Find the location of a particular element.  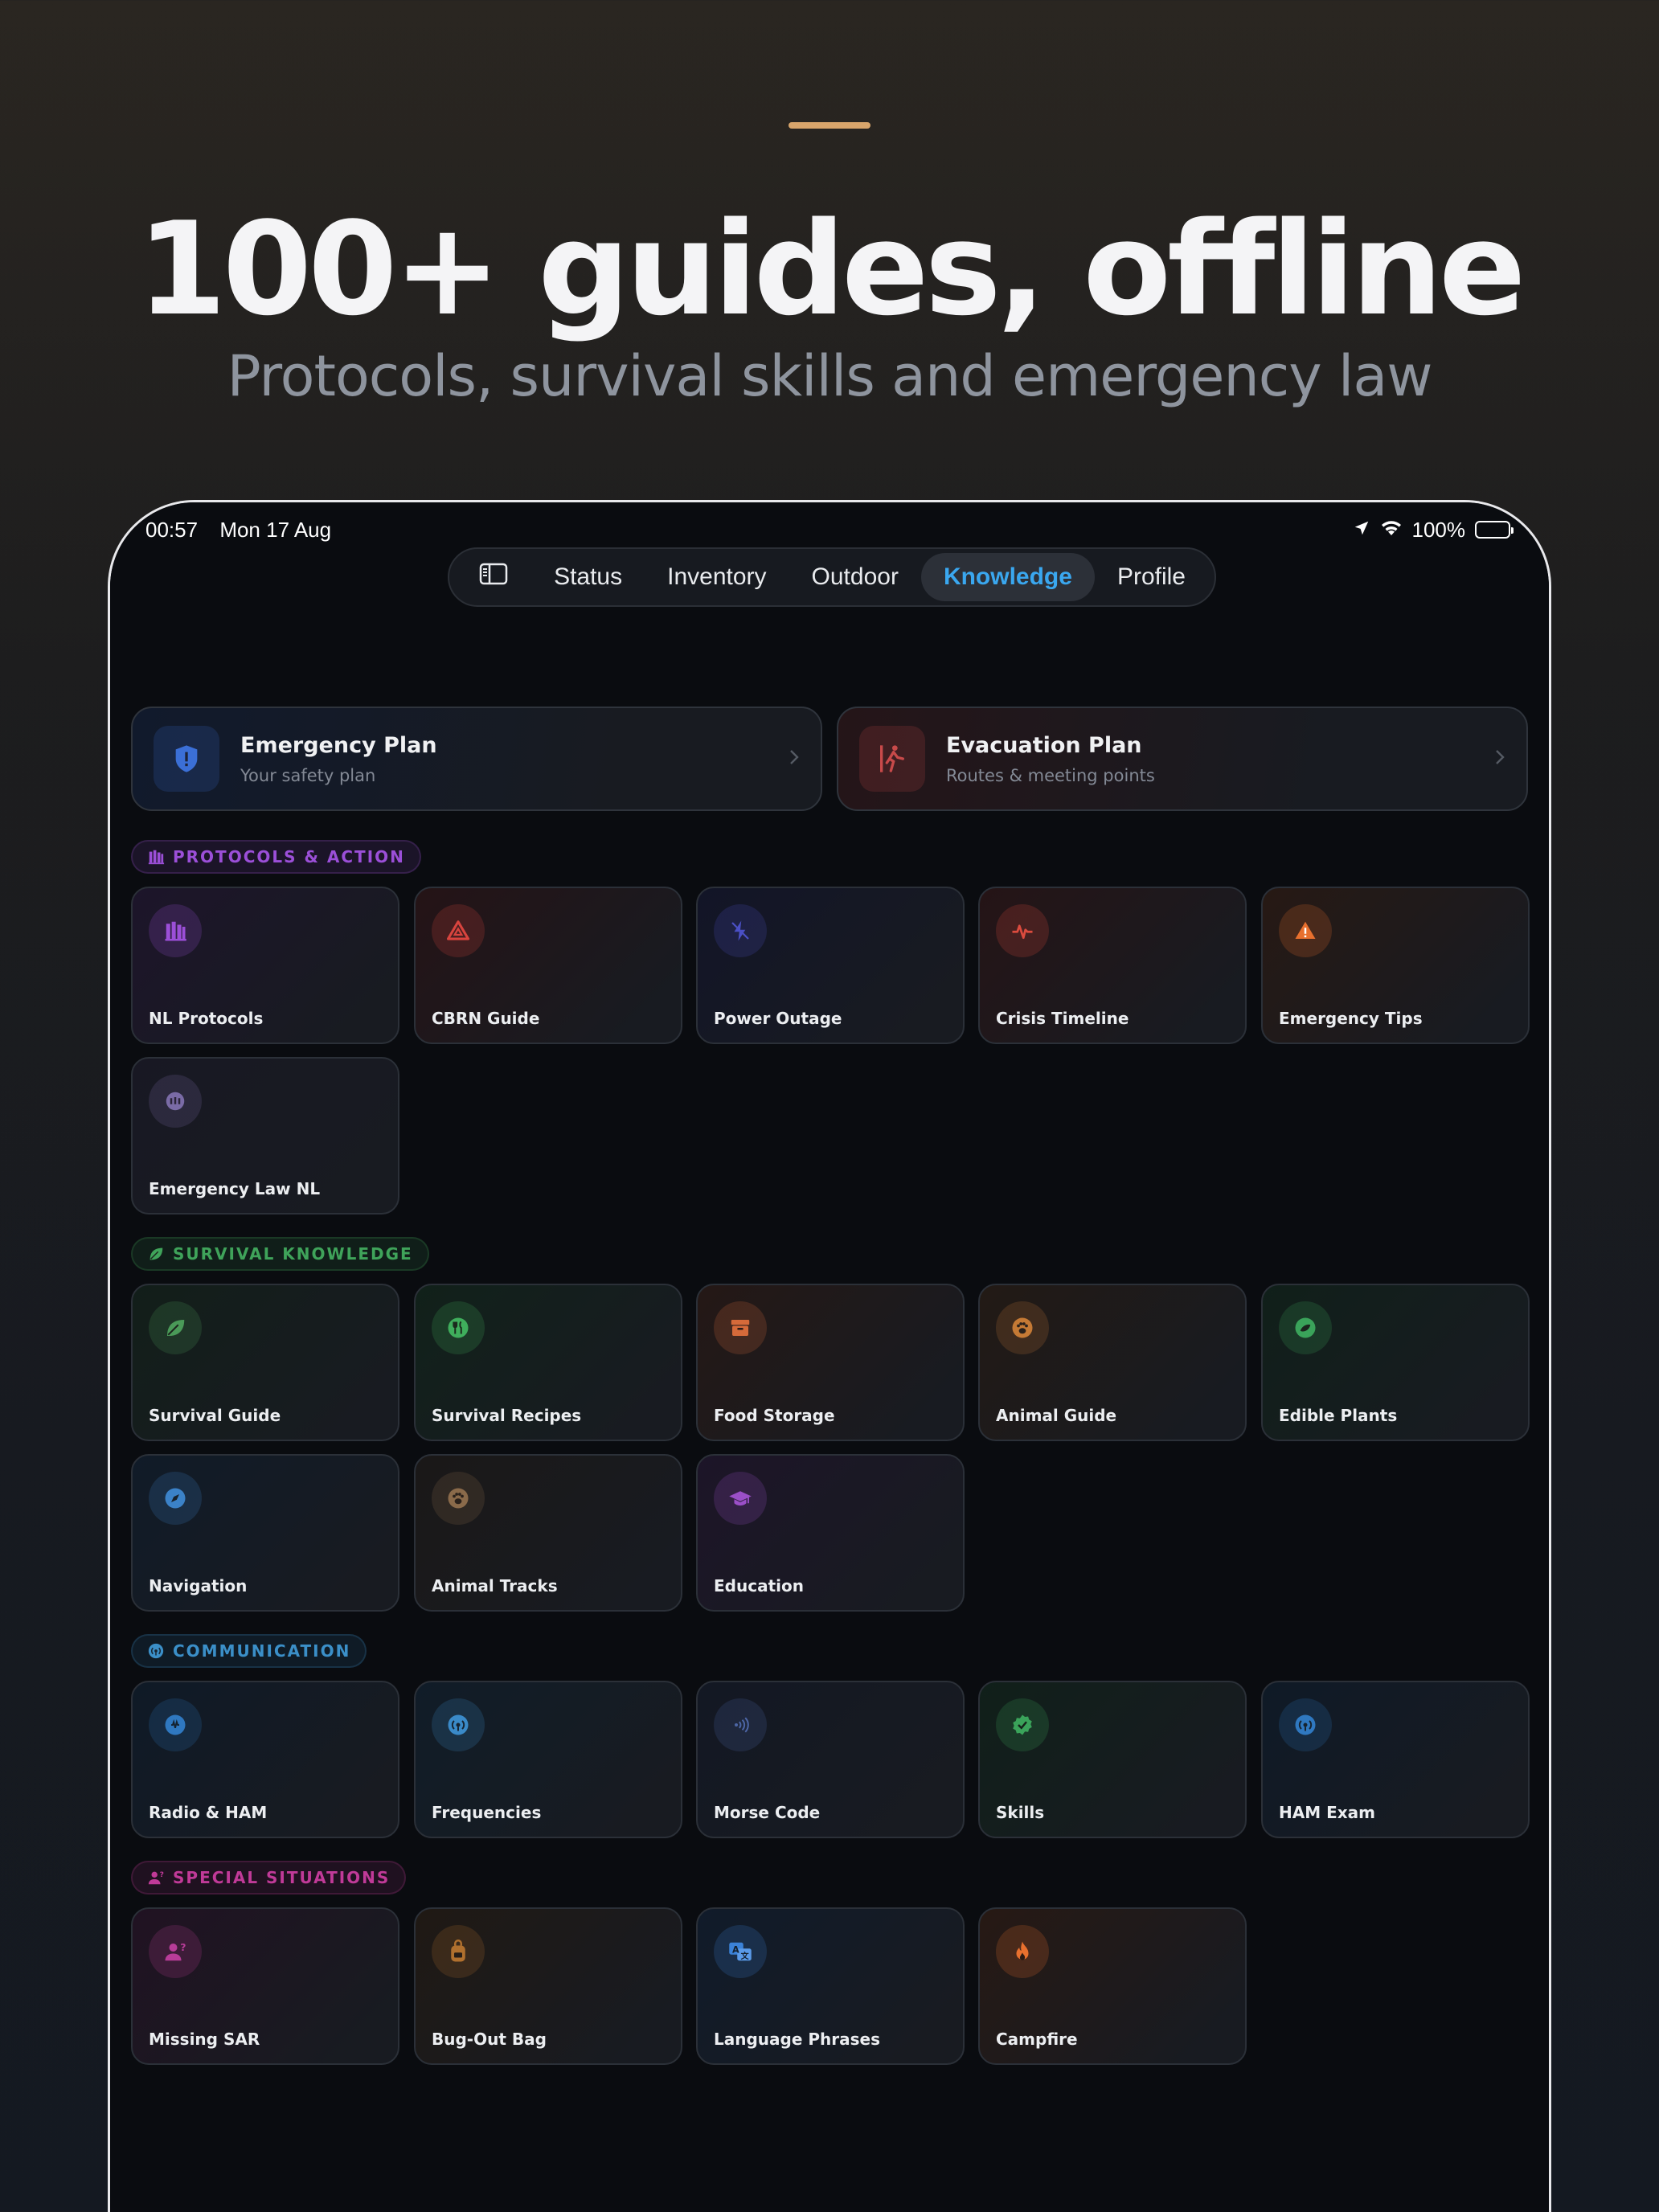

tile-crisis-timeline: Crisis Timeline is located at coordinates (1112, 965).